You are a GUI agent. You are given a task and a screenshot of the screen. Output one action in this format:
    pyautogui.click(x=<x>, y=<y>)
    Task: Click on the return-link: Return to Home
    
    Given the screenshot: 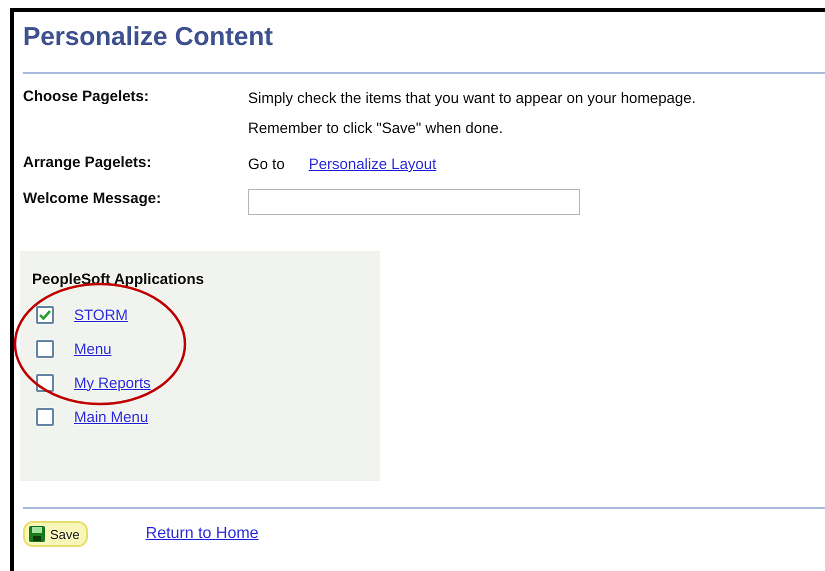 What is the action you would take?
    pyautogui.click(x=202, y=534)
    